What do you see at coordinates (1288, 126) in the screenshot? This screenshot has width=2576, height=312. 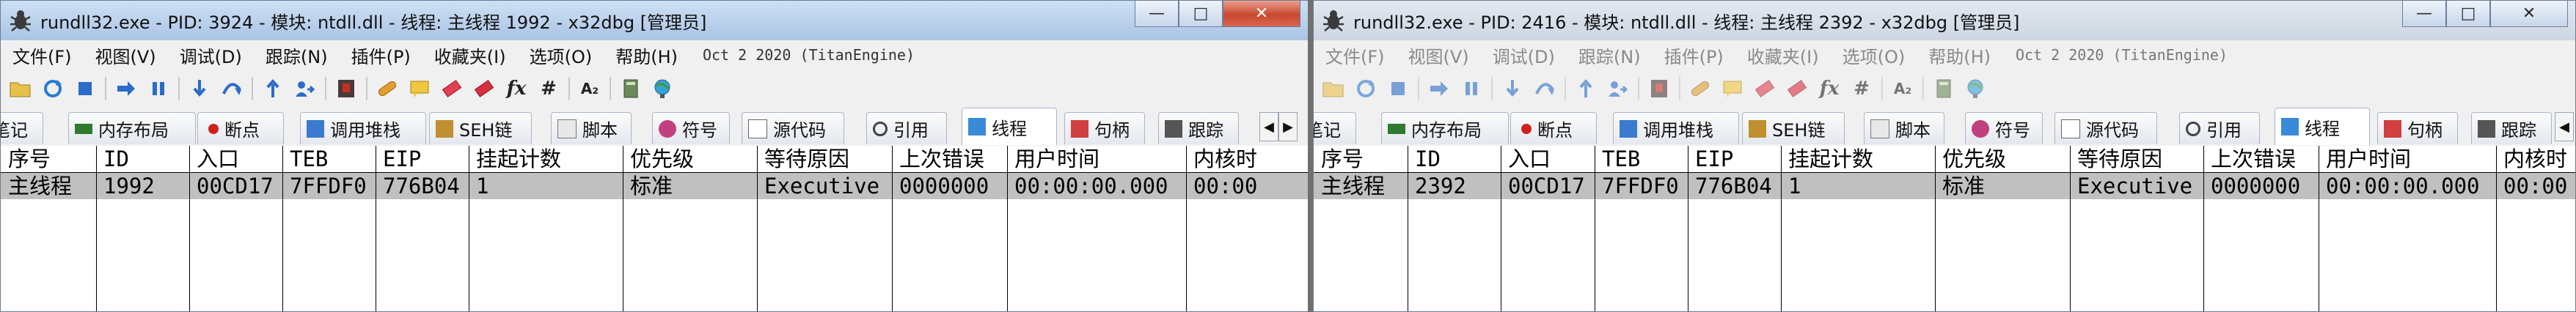 I see `tab-scroll-right: ▶` at bounding box center [1288, 126].